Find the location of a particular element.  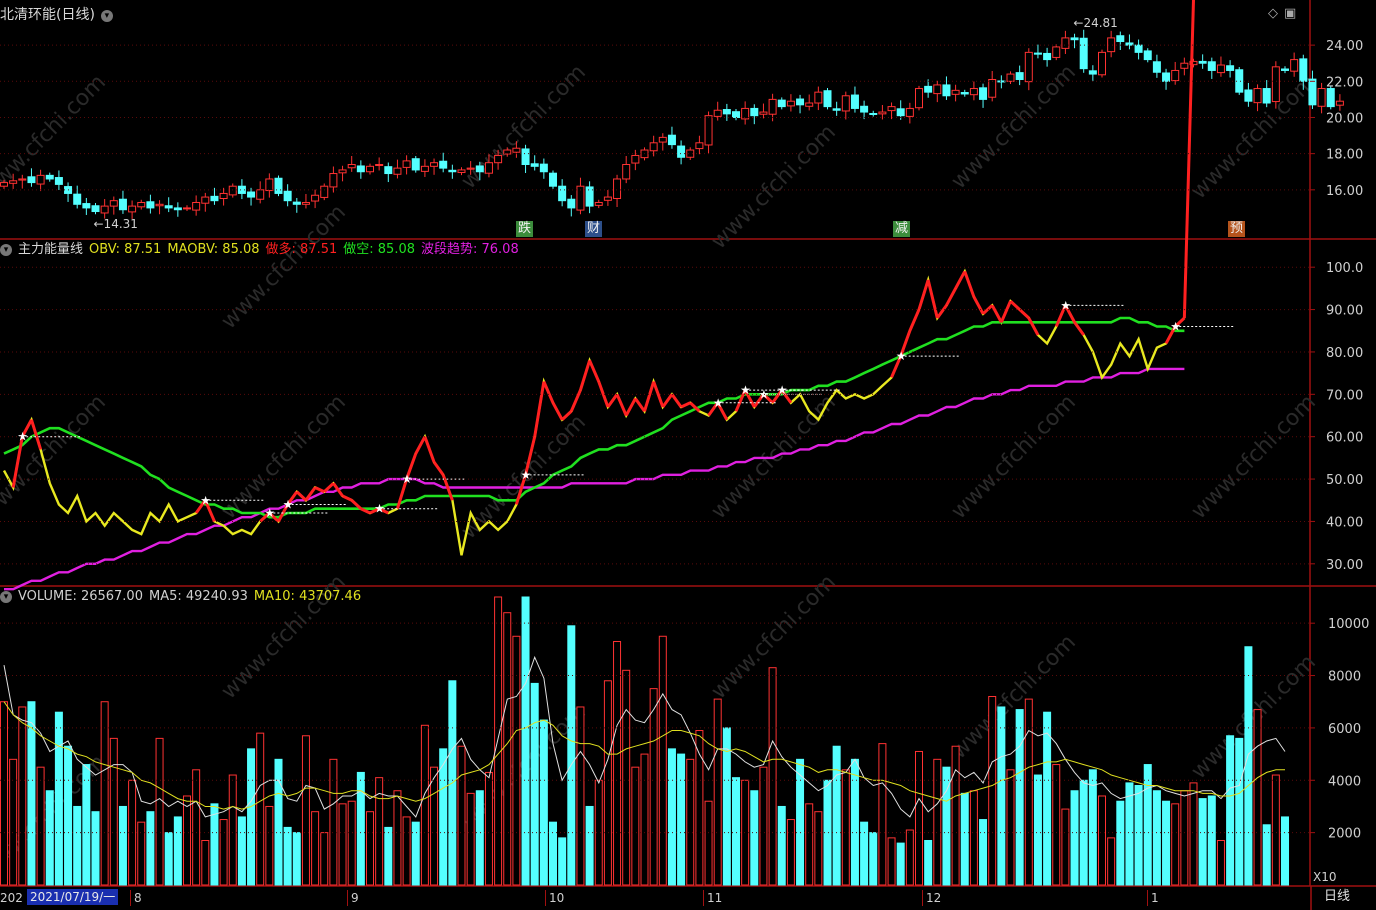

indicator-value: VOLUME: 26567.00 is located at coordinates (80, 596).